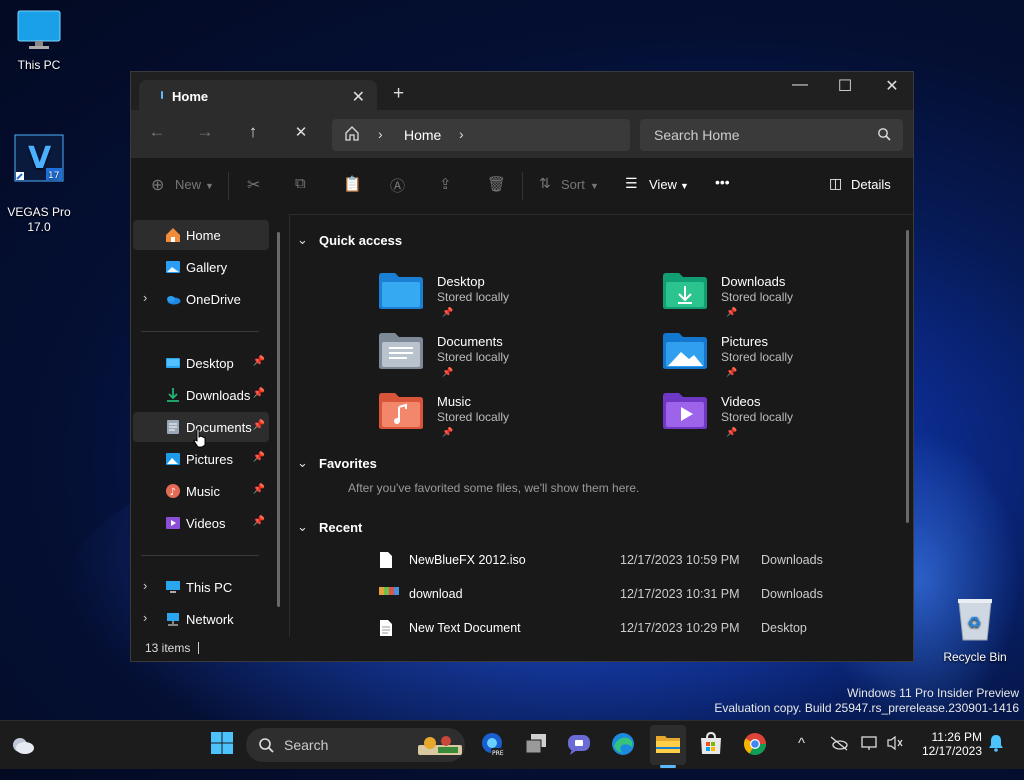 This screenshot has height=780, width=1024. I want to click on file-location: Downloads, so click(792, 560).